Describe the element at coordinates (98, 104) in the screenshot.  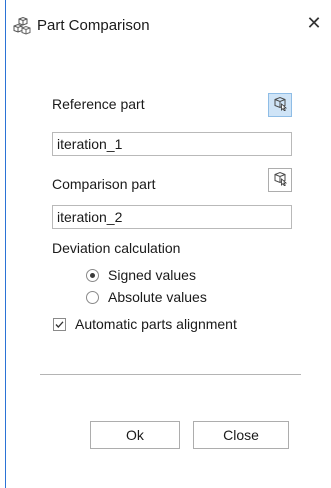
I see `reference-part-label: Reference part` at that location.